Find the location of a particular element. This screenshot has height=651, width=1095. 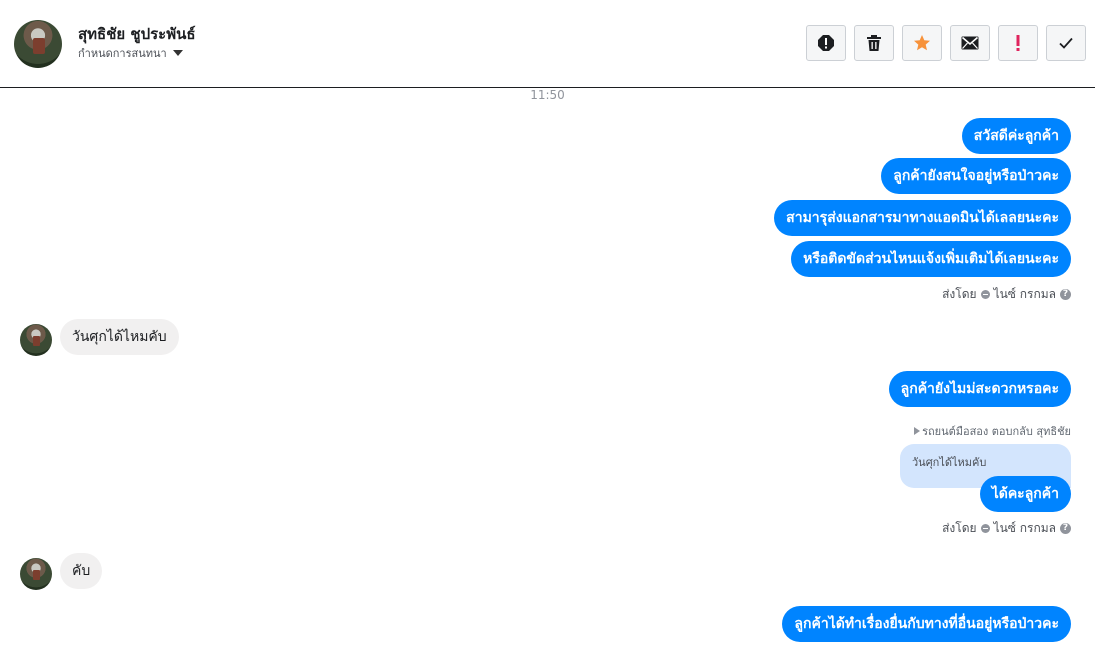

incoming-message: คับ is located at coordinates (81, 571).